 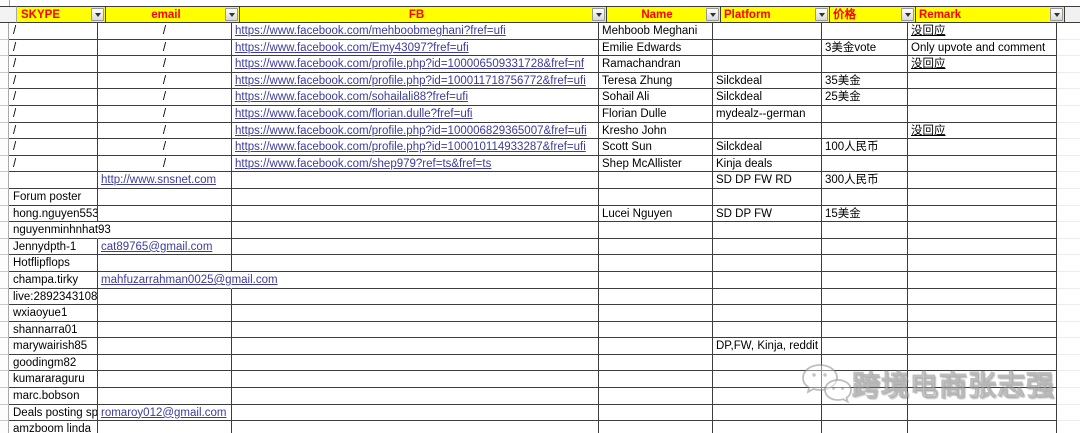 I want to click on cell-platform: SD DP FW RD, so click(x=767, y=180).